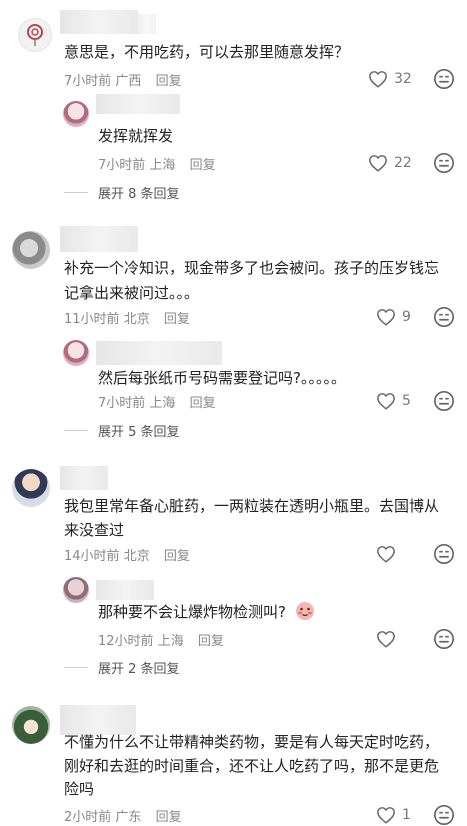 Image resolution: width=467 pixels, height=826 pixels. What do you see at coordinates (252, 268) in the screenshot?
I see `comment-text-line: 补充一个冷知识，现金带多了也会被问。孩子的压岁钱忘` at bounding box center [252, 268].